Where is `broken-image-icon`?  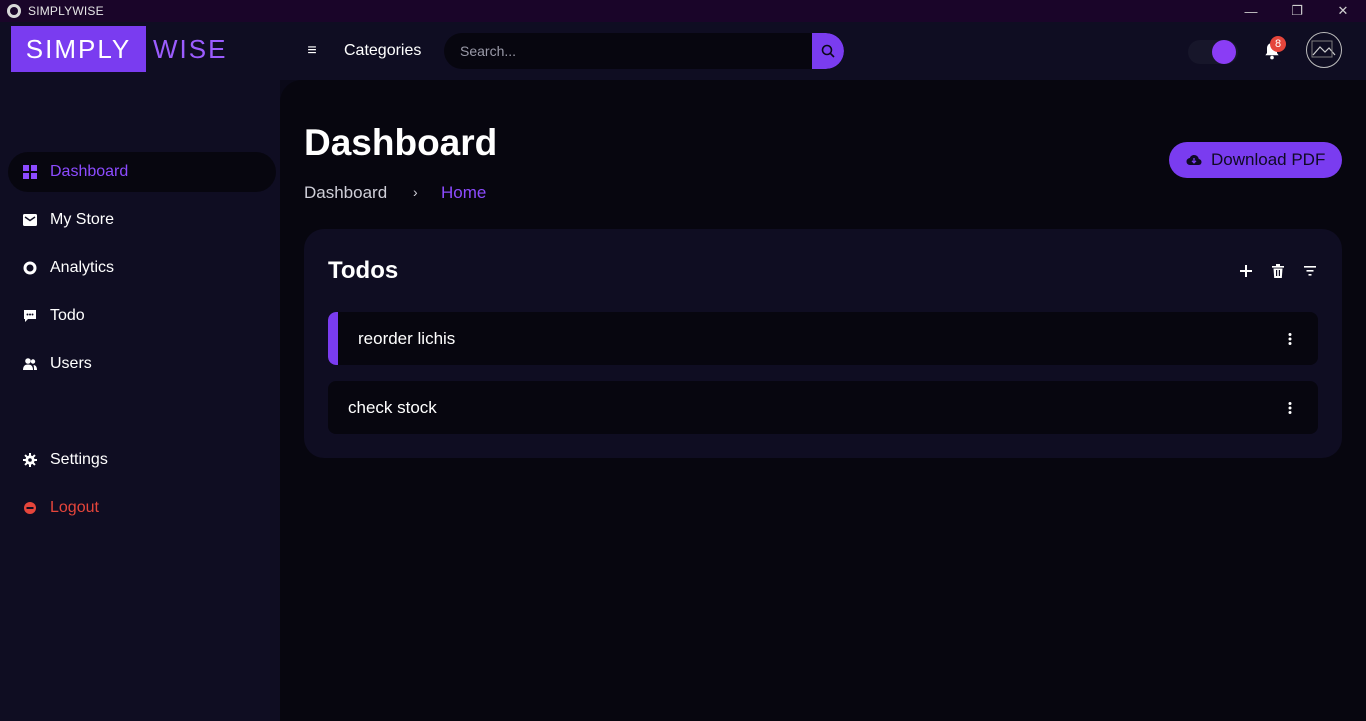
broken-image-icon is located at coordinates (1323, 49).